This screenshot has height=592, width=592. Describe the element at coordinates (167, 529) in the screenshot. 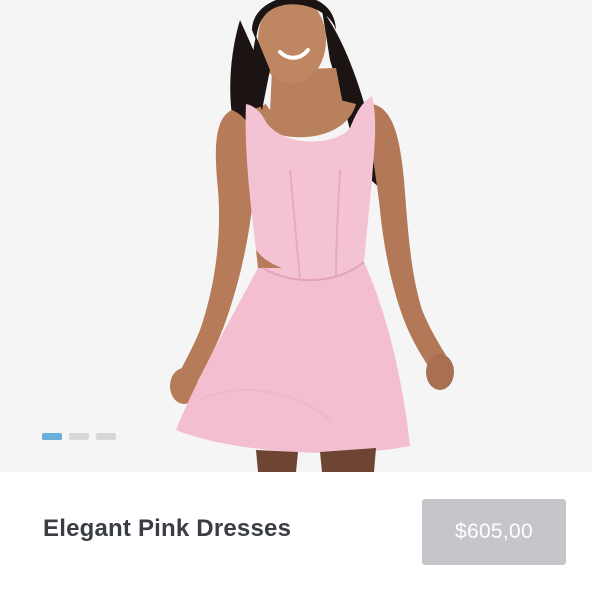

I see `product-title: Elegant Pink Dresses` at that location.